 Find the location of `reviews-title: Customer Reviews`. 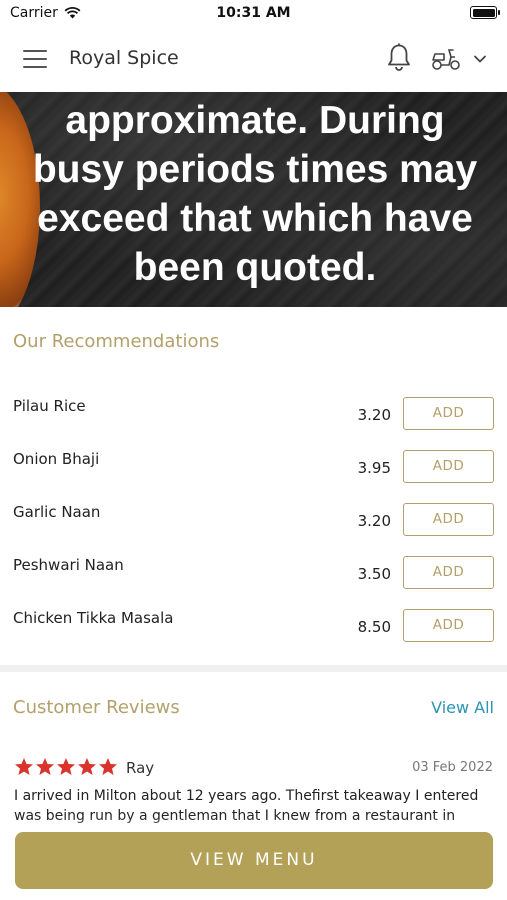

reviews-title: Customer Reviews is located at coordinates (96, 707).